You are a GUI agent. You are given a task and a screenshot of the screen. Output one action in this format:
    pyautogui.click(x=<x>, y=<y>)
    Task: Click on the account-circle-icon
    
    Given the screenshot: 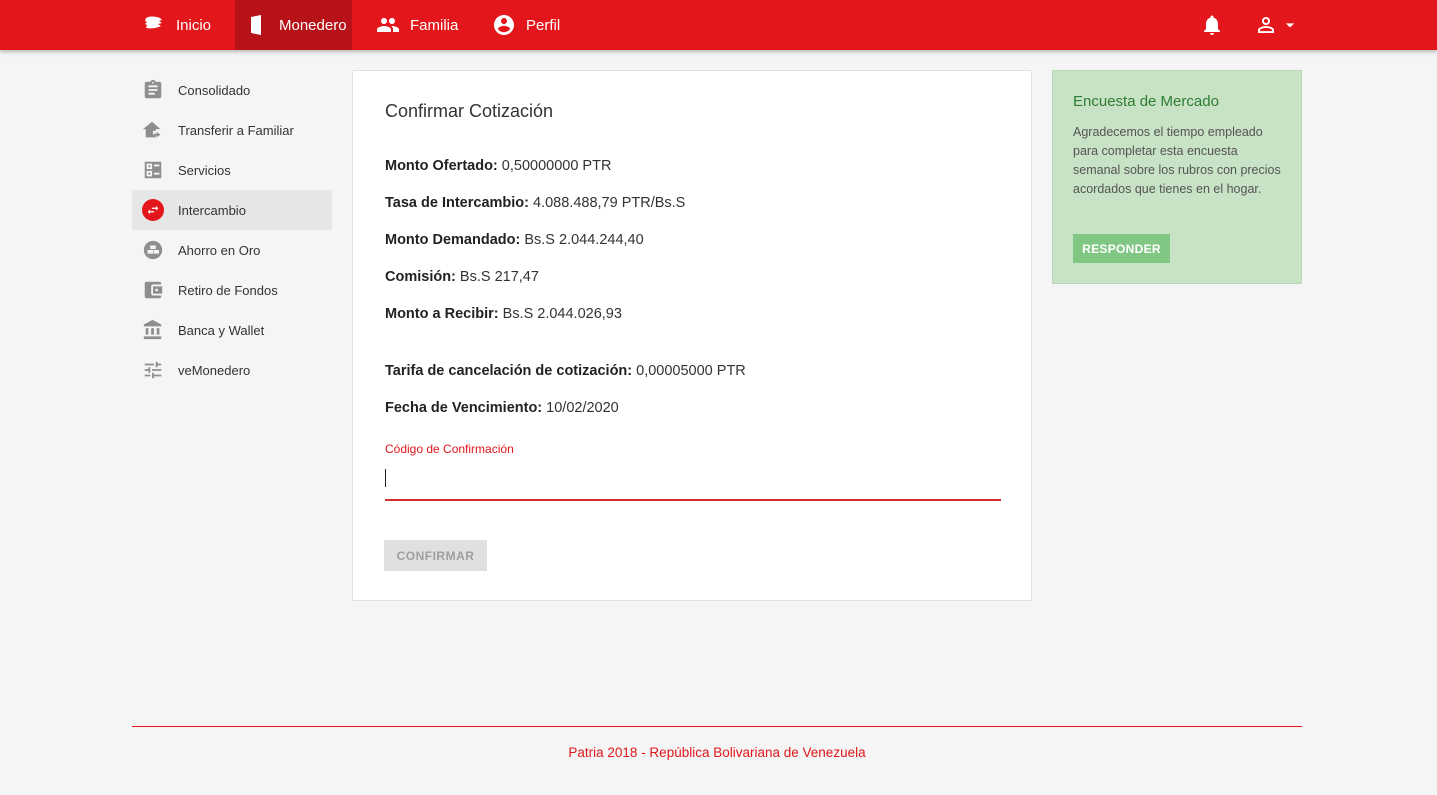 What is the action you would take?
    pyautogui.click(x=504, y=25)
    